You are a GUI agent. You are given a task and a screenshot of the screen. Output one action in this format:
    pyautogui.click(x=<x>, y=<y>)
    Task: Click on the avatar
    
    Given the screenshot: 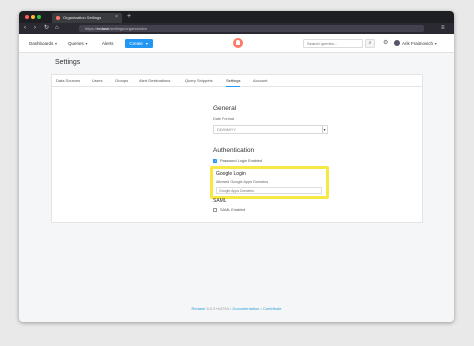 What is the action you would take?
    pyautogui.click(x=397, y=43)
    